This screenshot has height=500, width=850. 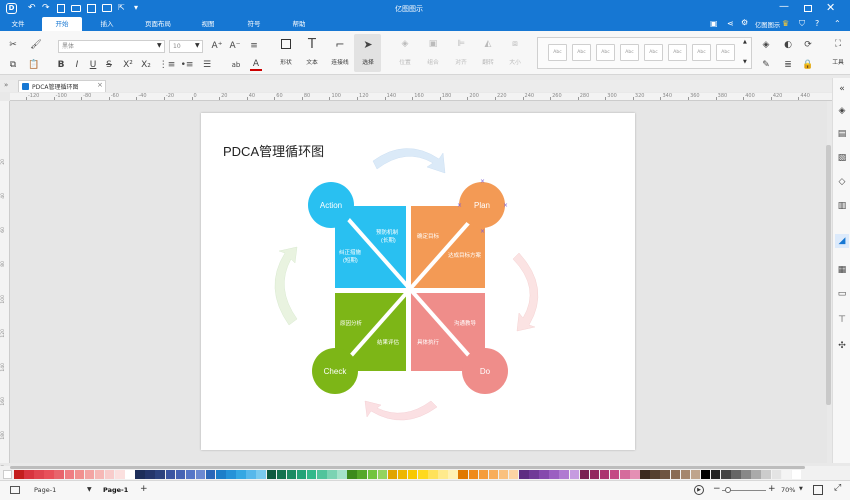 What do you see at coordinates (405, 44) in the screenshot?
I see `position-icon: ◈` at bounding box center [405, 44].